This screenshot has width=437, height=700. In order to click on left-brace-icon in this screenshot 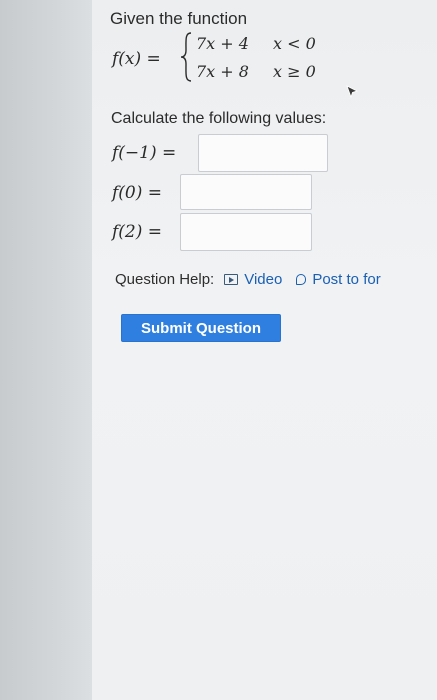, I will do `click(186, 57)`.